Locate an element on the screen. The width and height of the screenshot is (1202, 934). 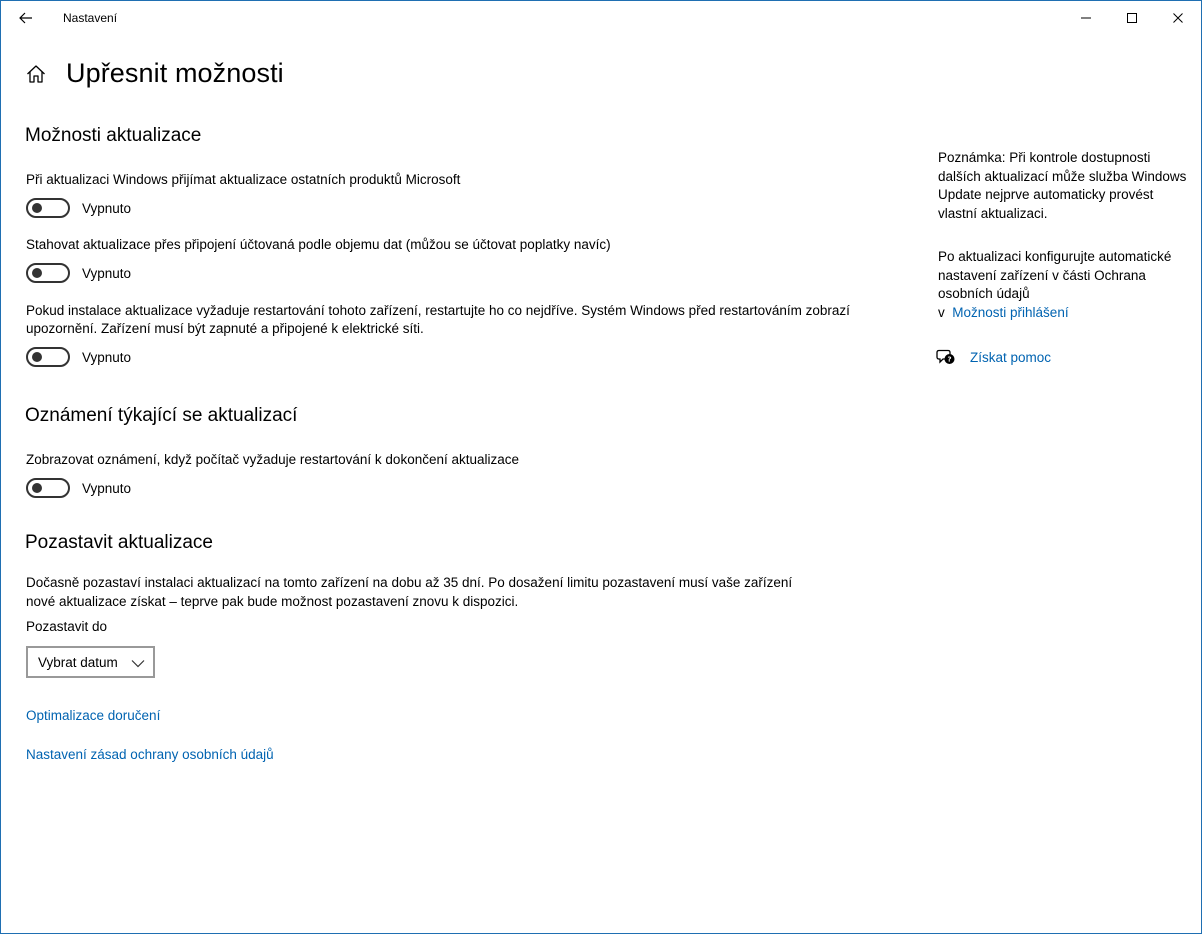
sidebar-config-prefix: v is located at coordinates (941, 312).